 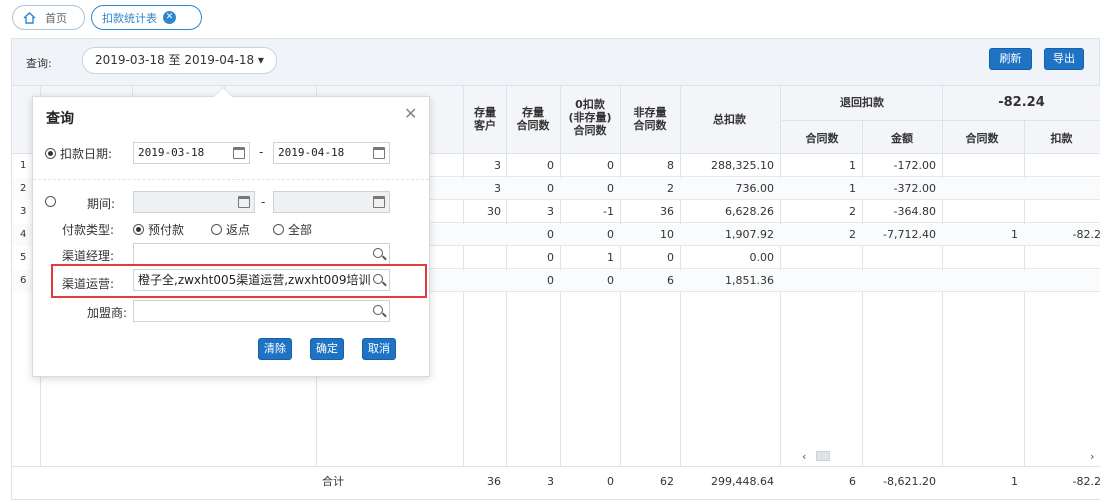 What do you see at coordinates (485, 119) in the screenshot?
I see `th-stock-customer: 存量 客户` at bounding box center [485, 119].